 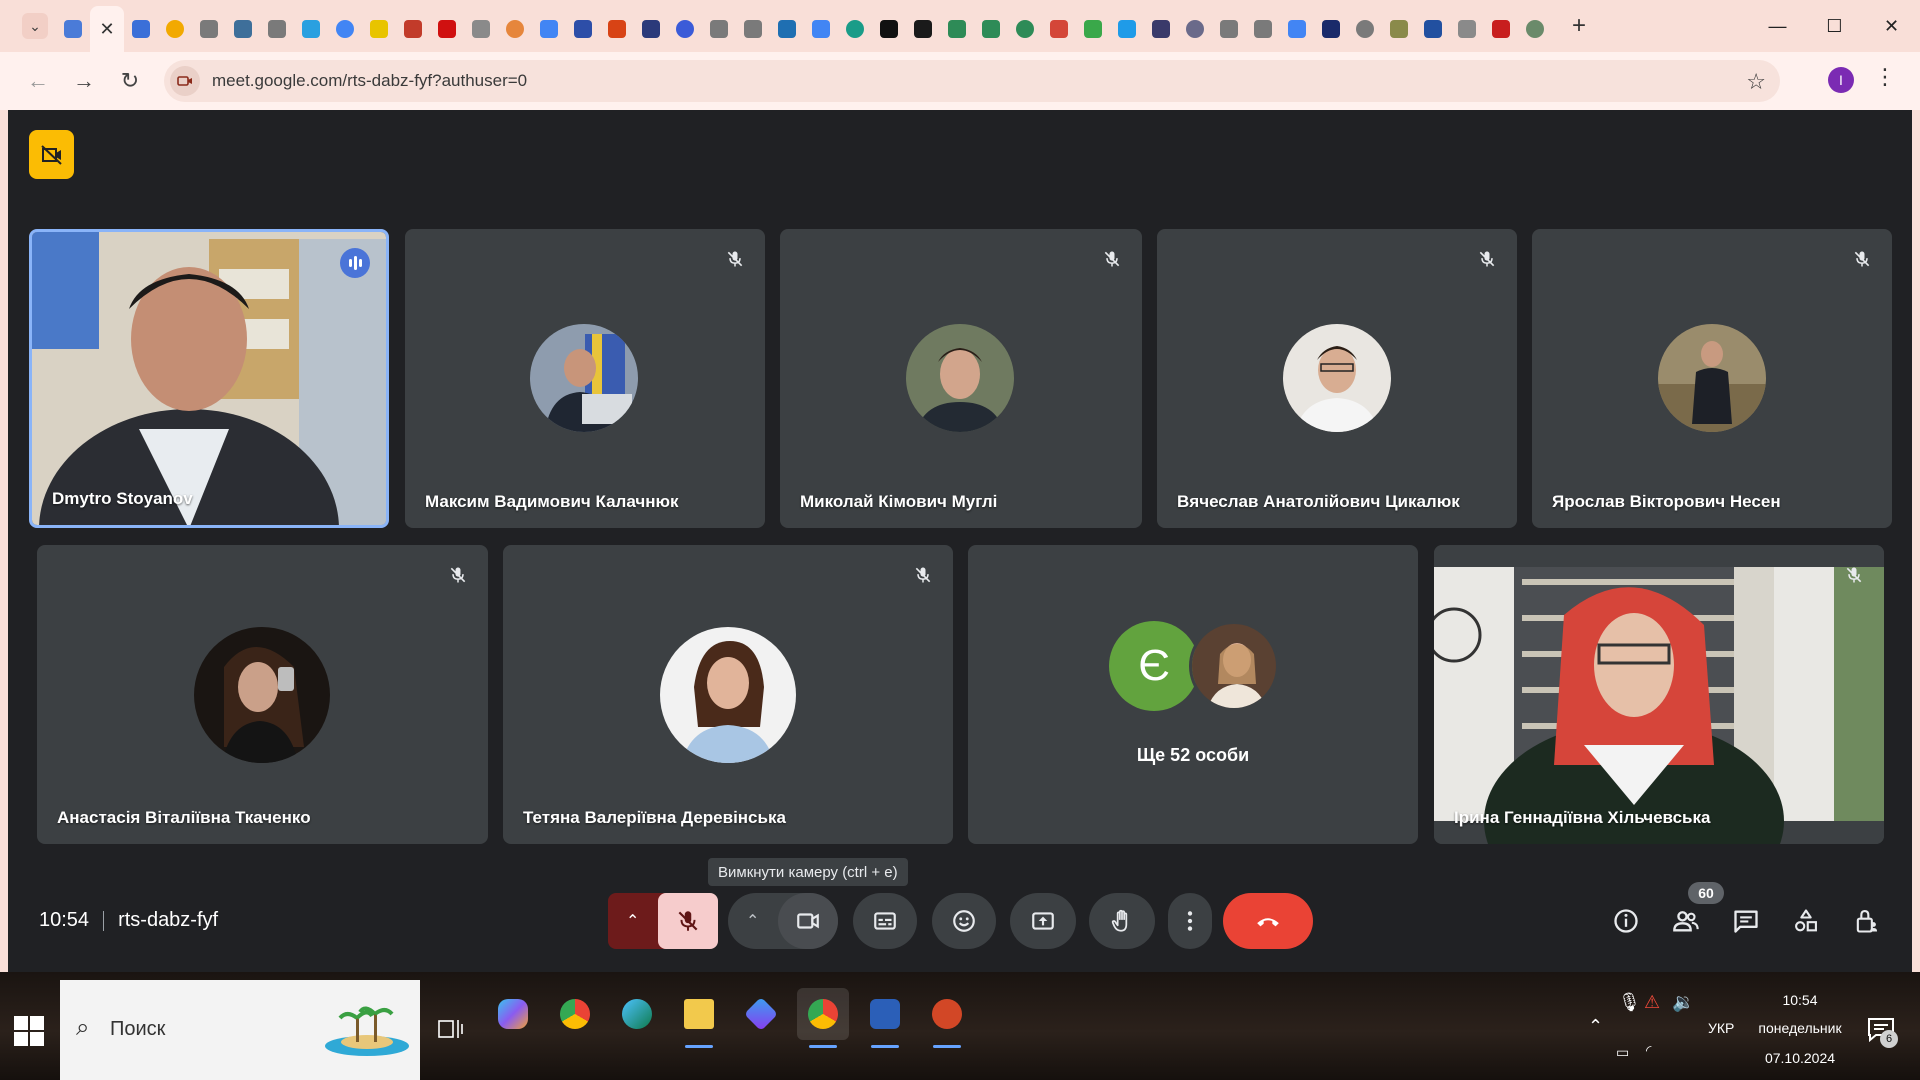 What do you see at coordinates (84, 81) in the screenshot?
I see `forward-button: →` at bounding box center [84, 81].